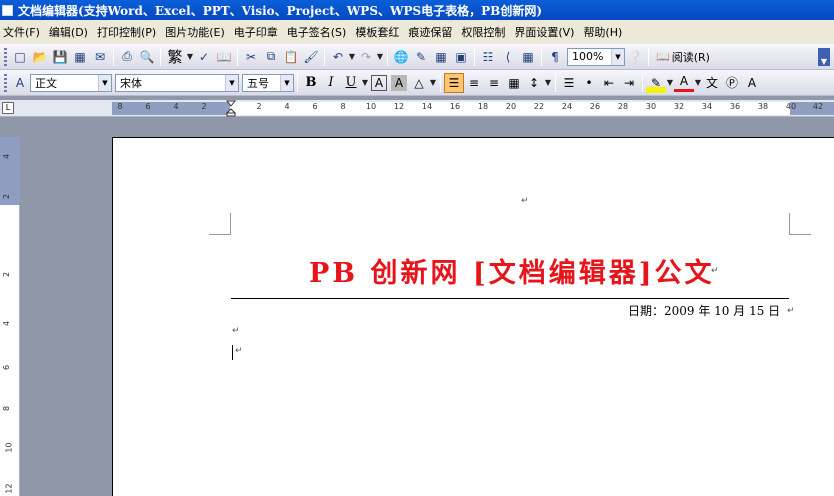 The image size is (834, 496). I want to click on character-shading-icon: A, so click(399, 82).